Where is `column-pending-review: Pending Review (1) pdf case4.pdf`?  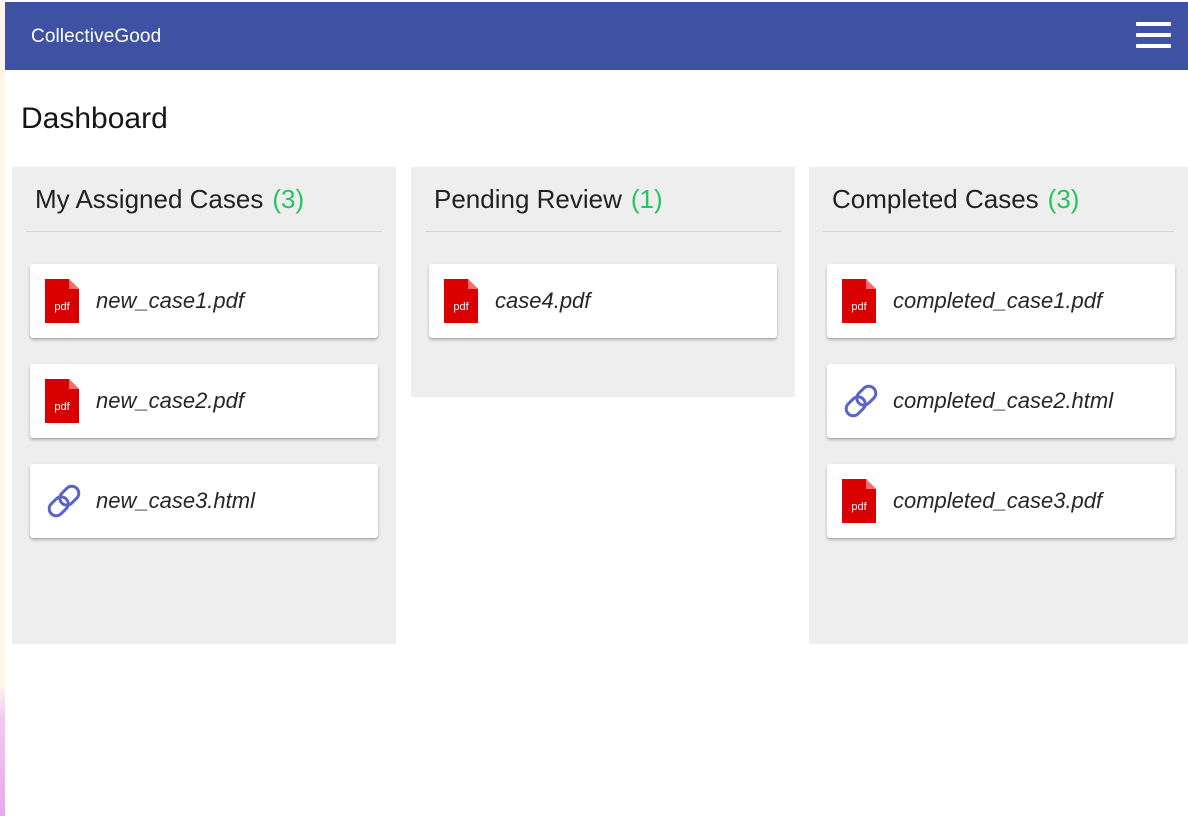 column-pending-review: Pending Review (1) pdf case4.pdf is located at coordinates (603, 282).